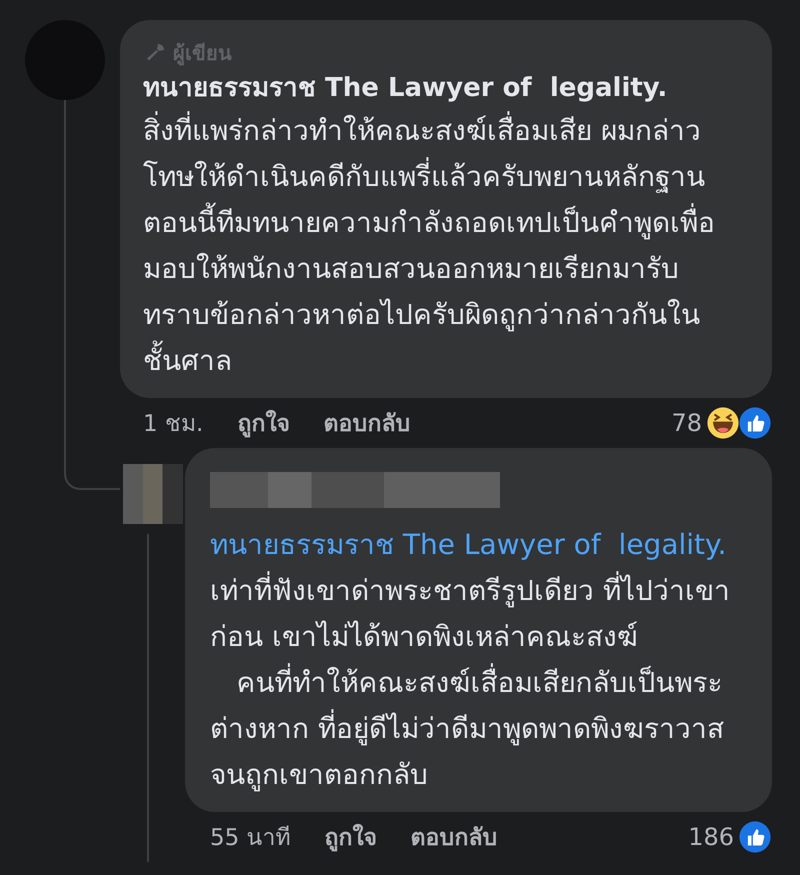  Describe the element at coordinates (723, 423) in the screenshot. I see `laughing-emoji-icon` at that location.